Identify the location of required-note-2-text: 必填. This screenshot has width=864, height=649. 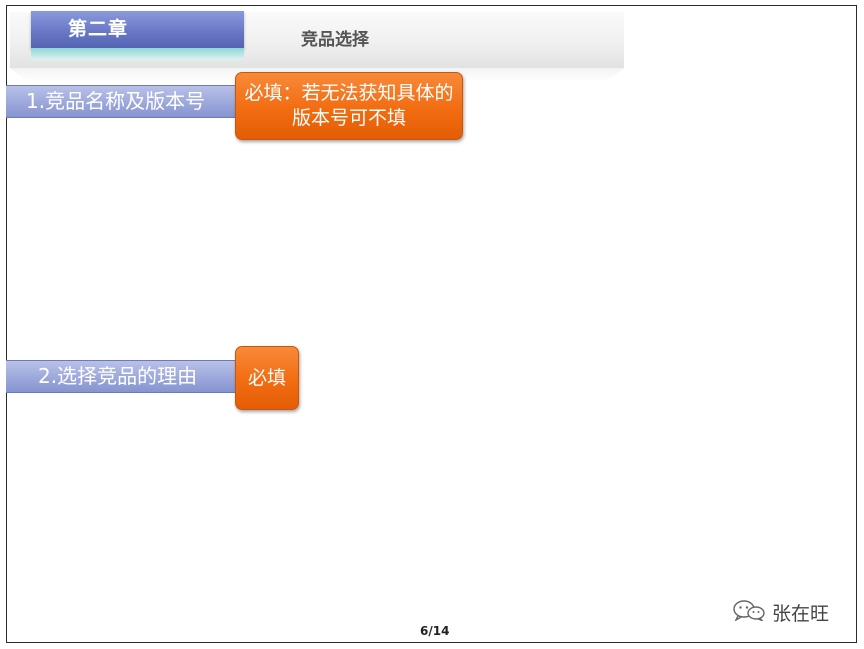
(266, 377).